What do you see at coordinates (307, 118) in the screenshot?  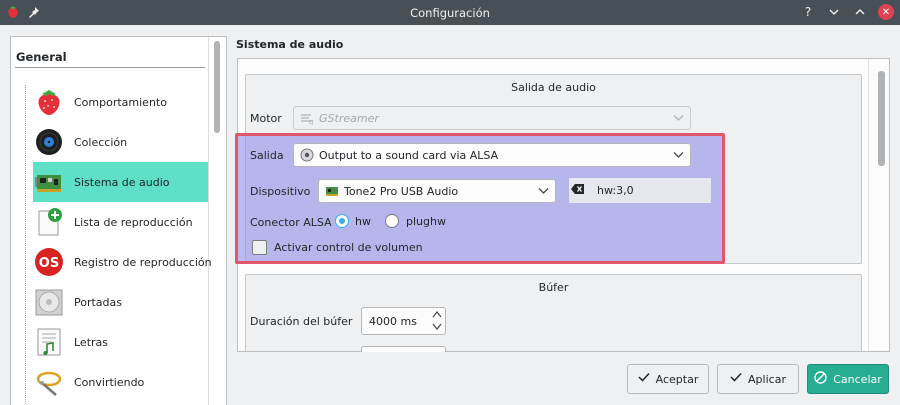 I see `gstreamer-icon: g` at bounding box center [307, 118].